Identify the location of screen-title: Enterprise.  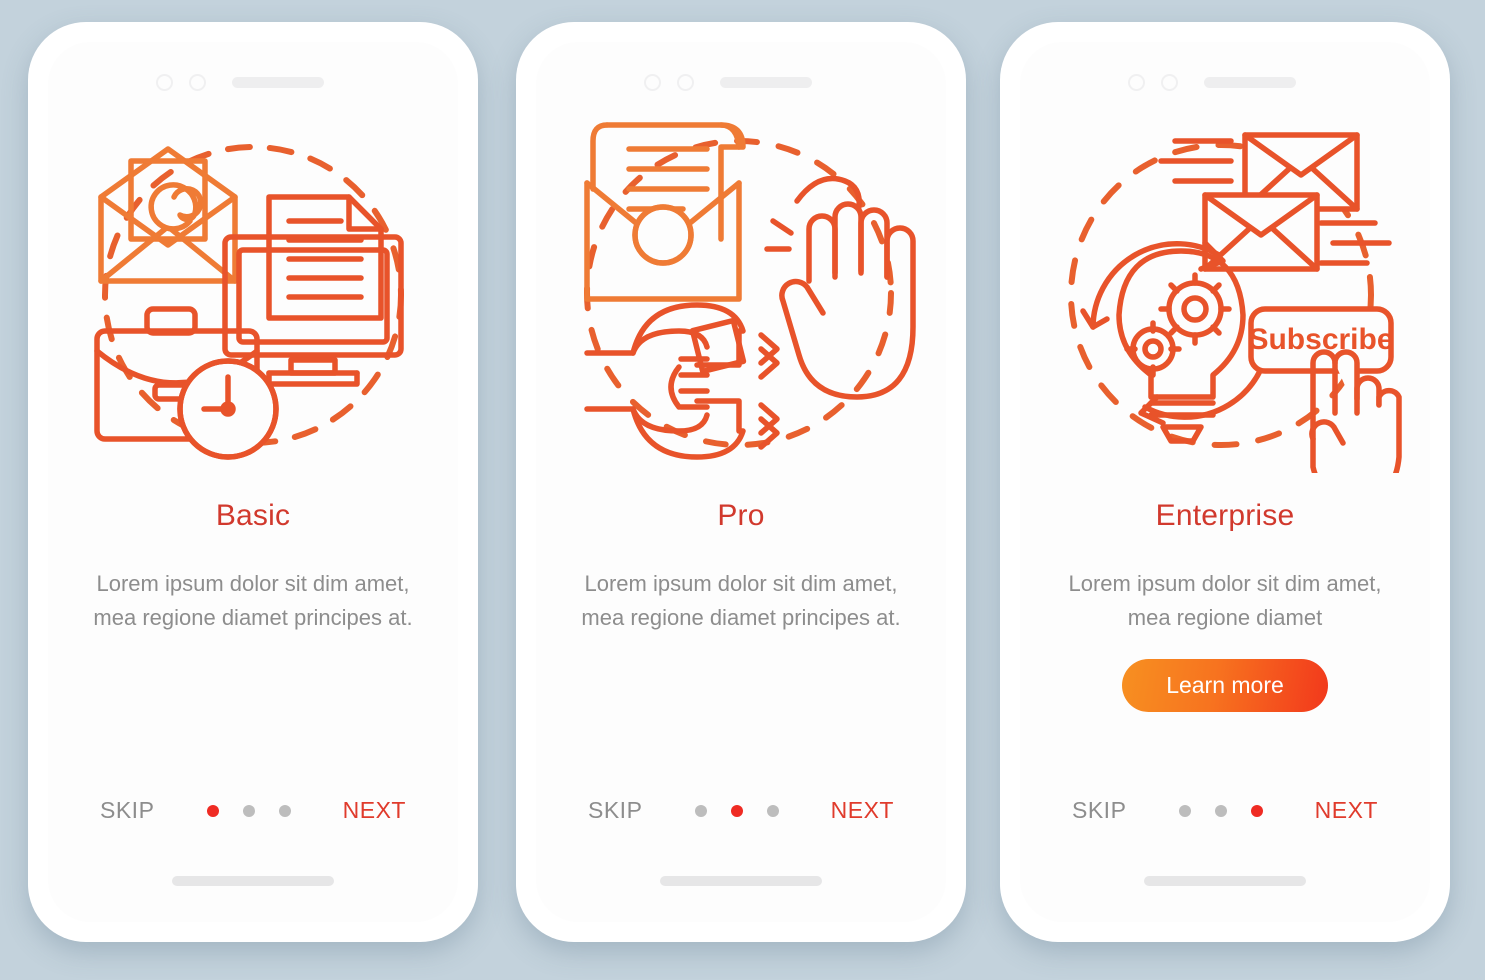
(1225, 515).